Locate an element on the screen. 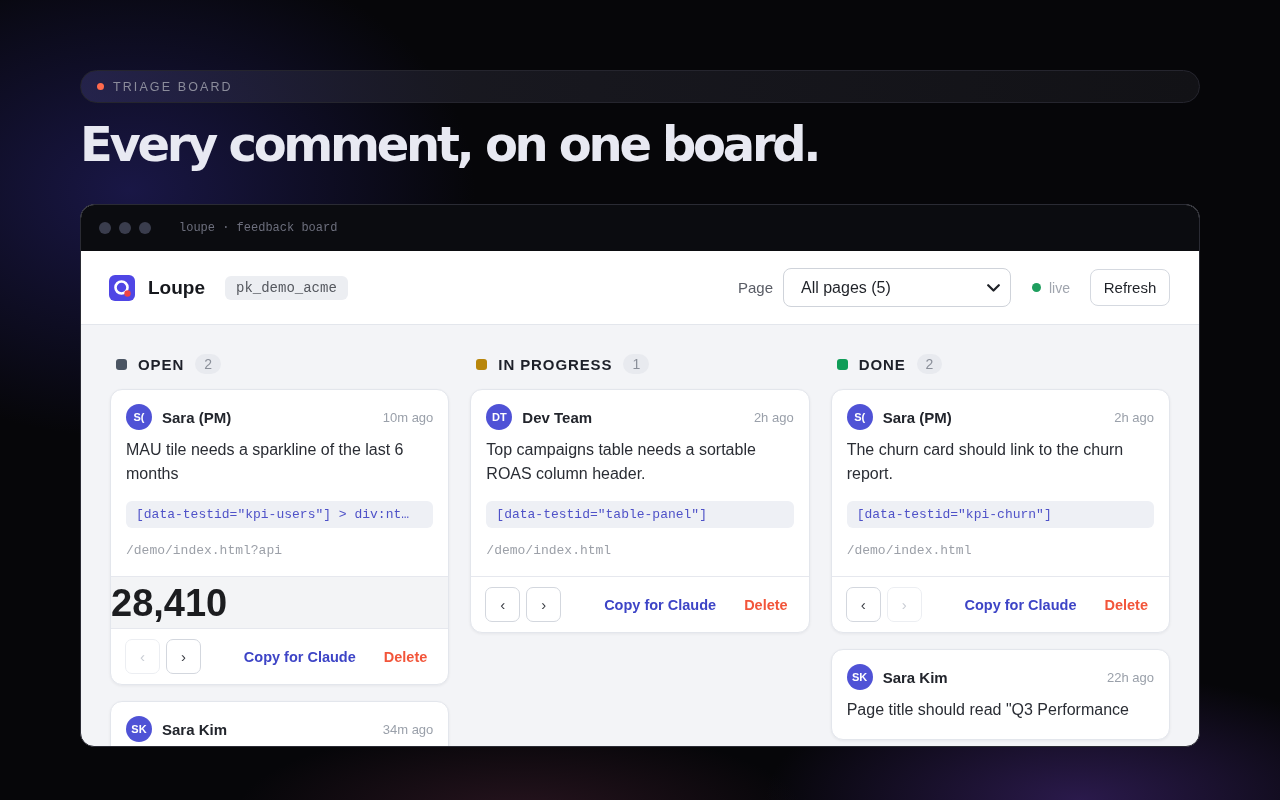  selector-code: [data-testid="kpi-churn"] is located at coordinates (1000, 514).